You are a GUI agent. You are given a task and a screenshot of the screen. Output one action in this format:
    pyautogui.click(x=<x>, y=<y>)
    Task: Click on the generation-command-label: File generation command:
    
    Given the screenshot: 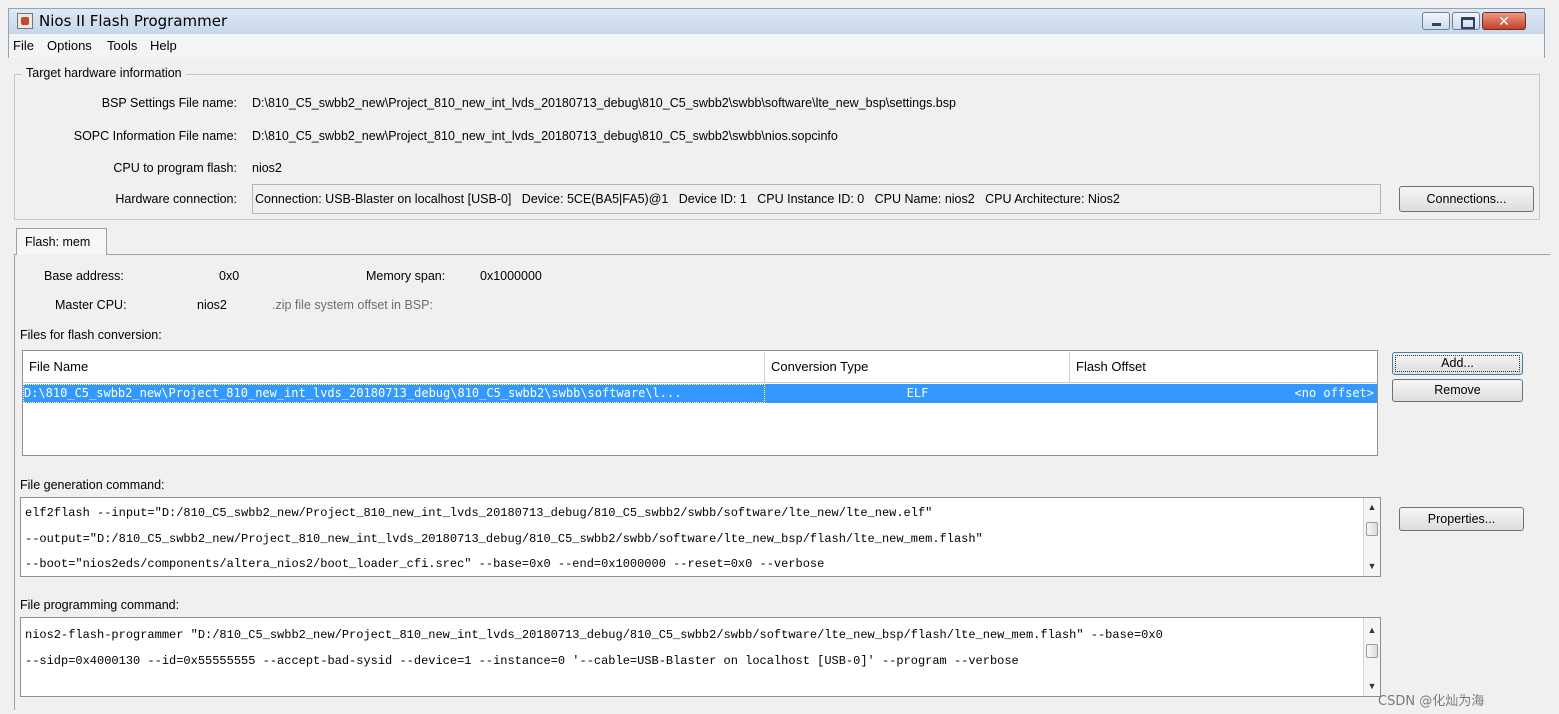 What is the action you would take?
    pyautogui.click(x=92, y=485)
    